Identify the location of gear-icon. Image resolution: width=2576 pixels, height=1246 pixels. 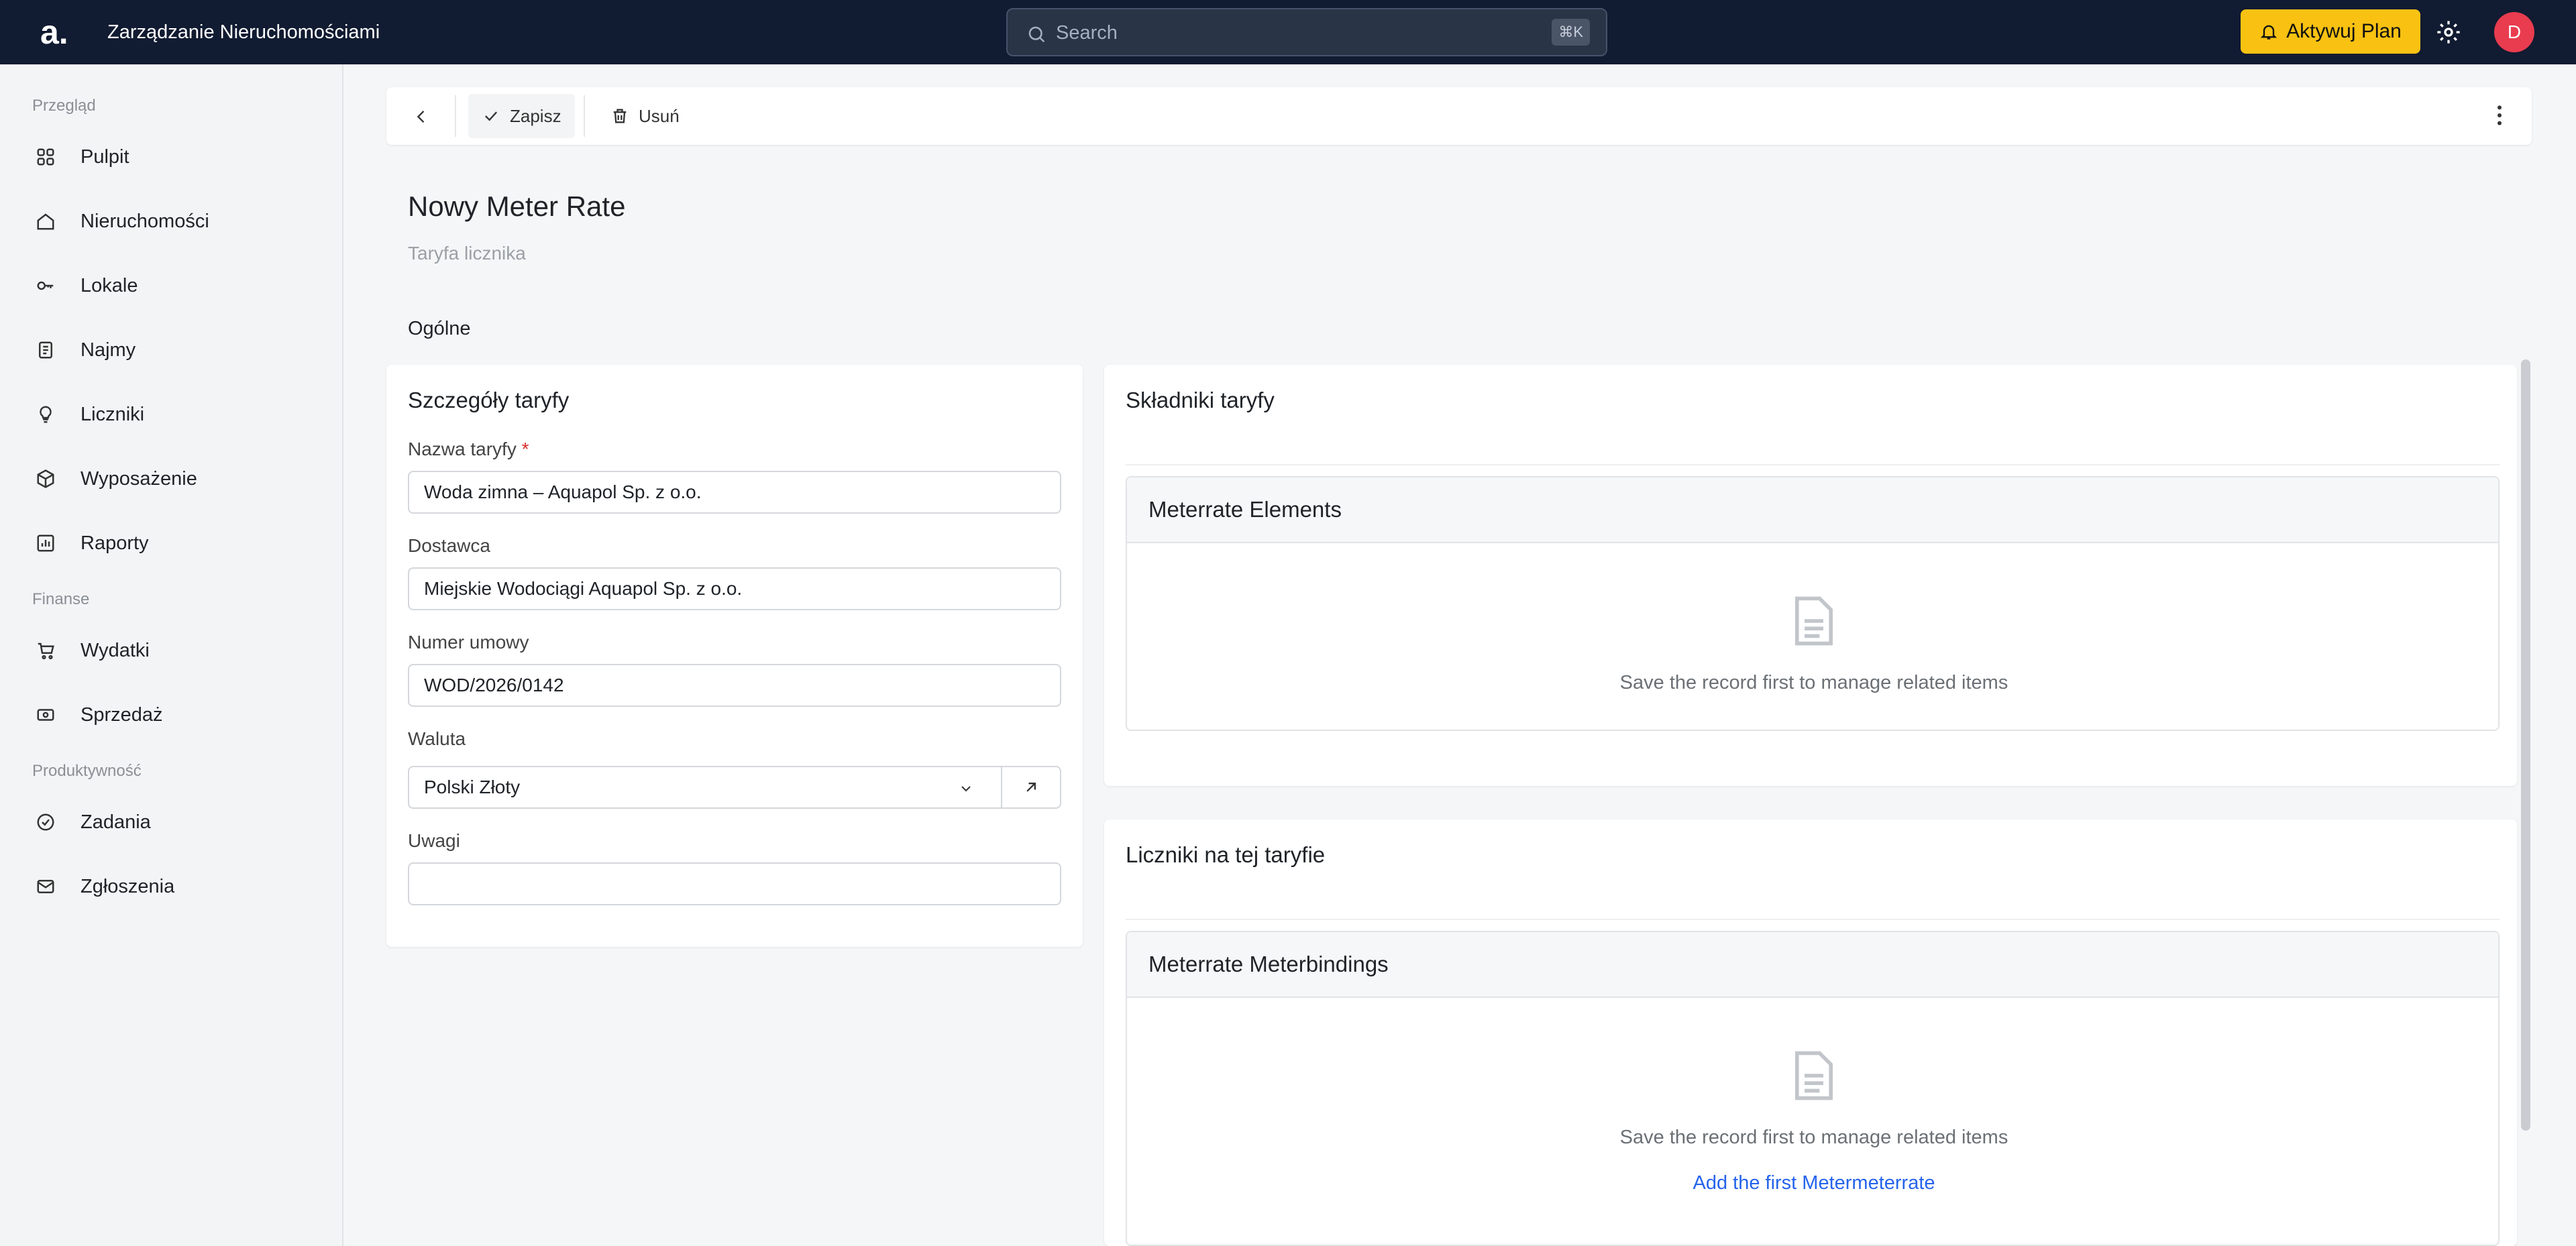
(2448, 32).